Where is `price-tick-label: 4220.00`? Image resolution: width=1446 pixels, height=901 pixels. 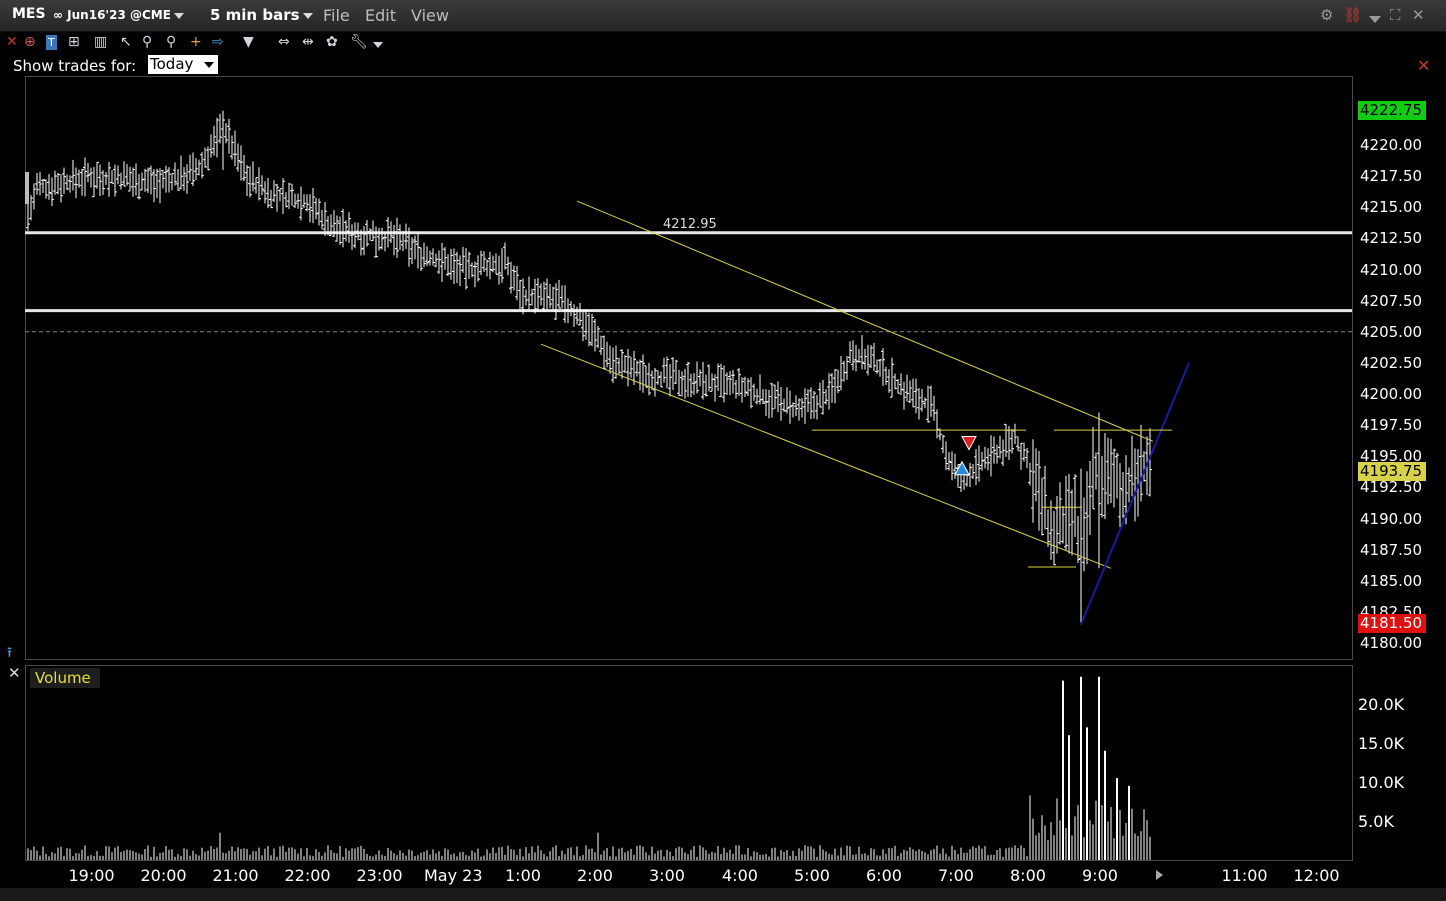
price-tick-label: 4220.00 is located at coordinates (1391, 145).